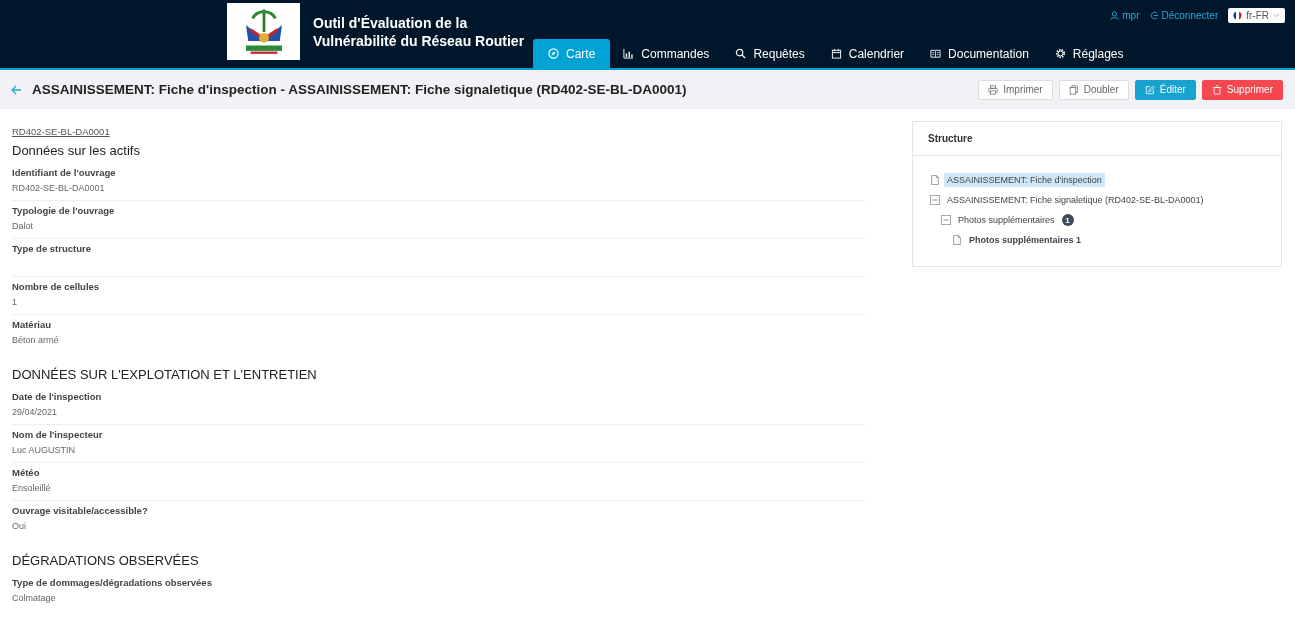 The width and height of the screenshot is (1295, 623). Describe the element at coordinates (666, 53) in the screenshot. I see `nav-tab: Commandes` at that location.